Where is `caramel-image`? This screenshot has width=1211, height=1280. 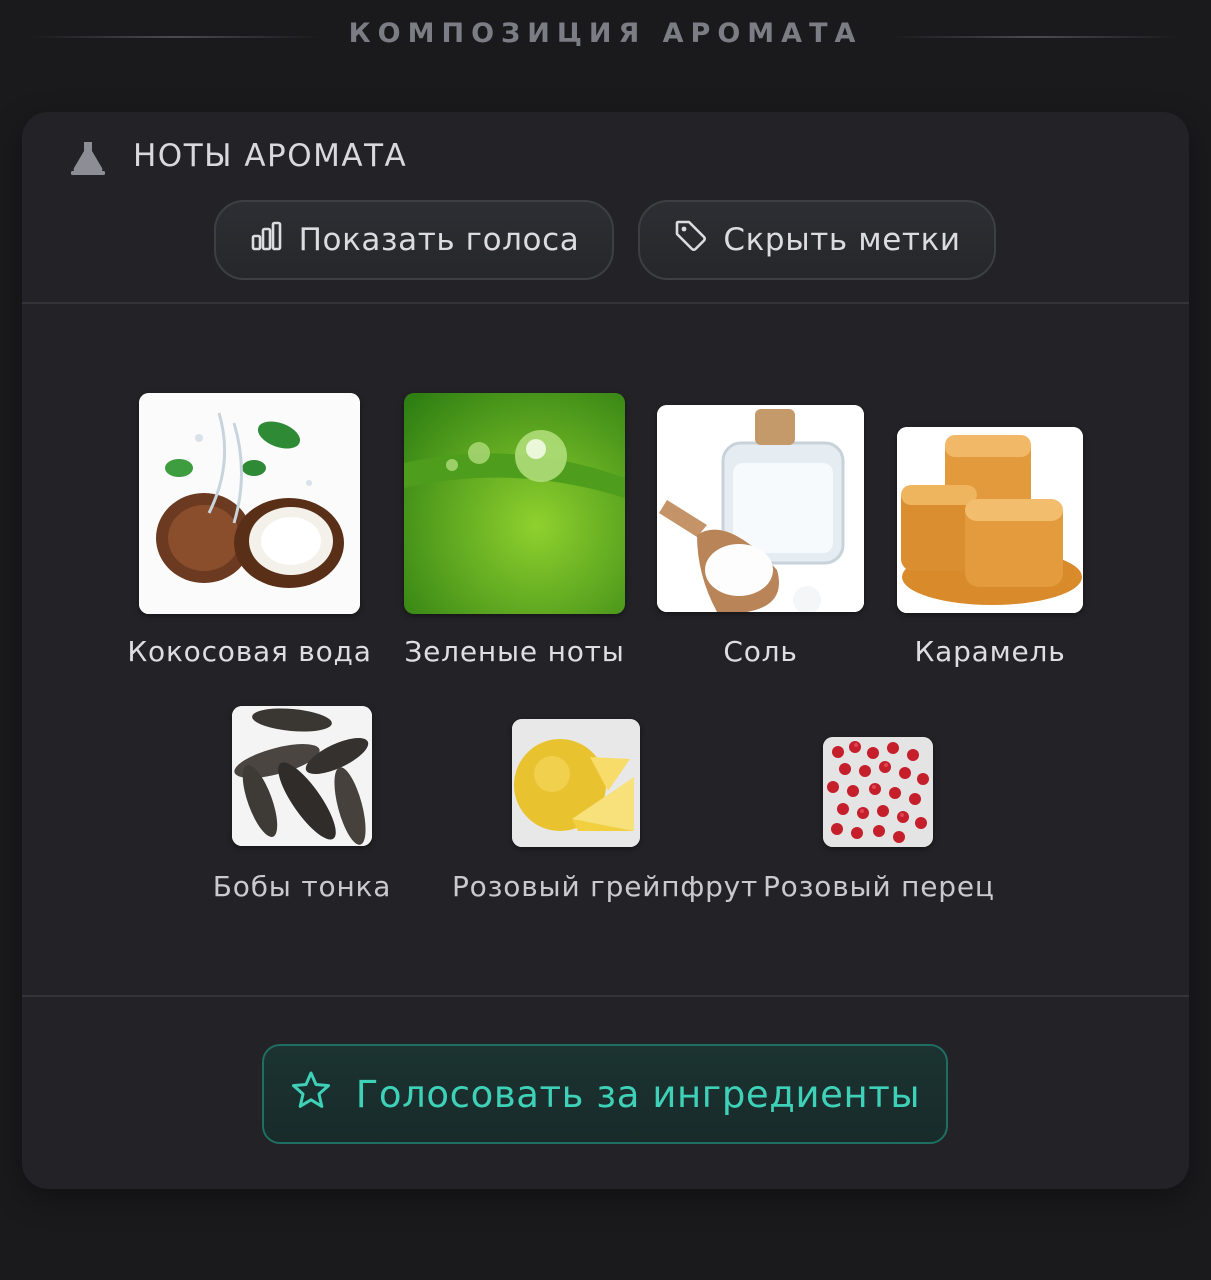
caramel-image is located at coordinates (990, 520).